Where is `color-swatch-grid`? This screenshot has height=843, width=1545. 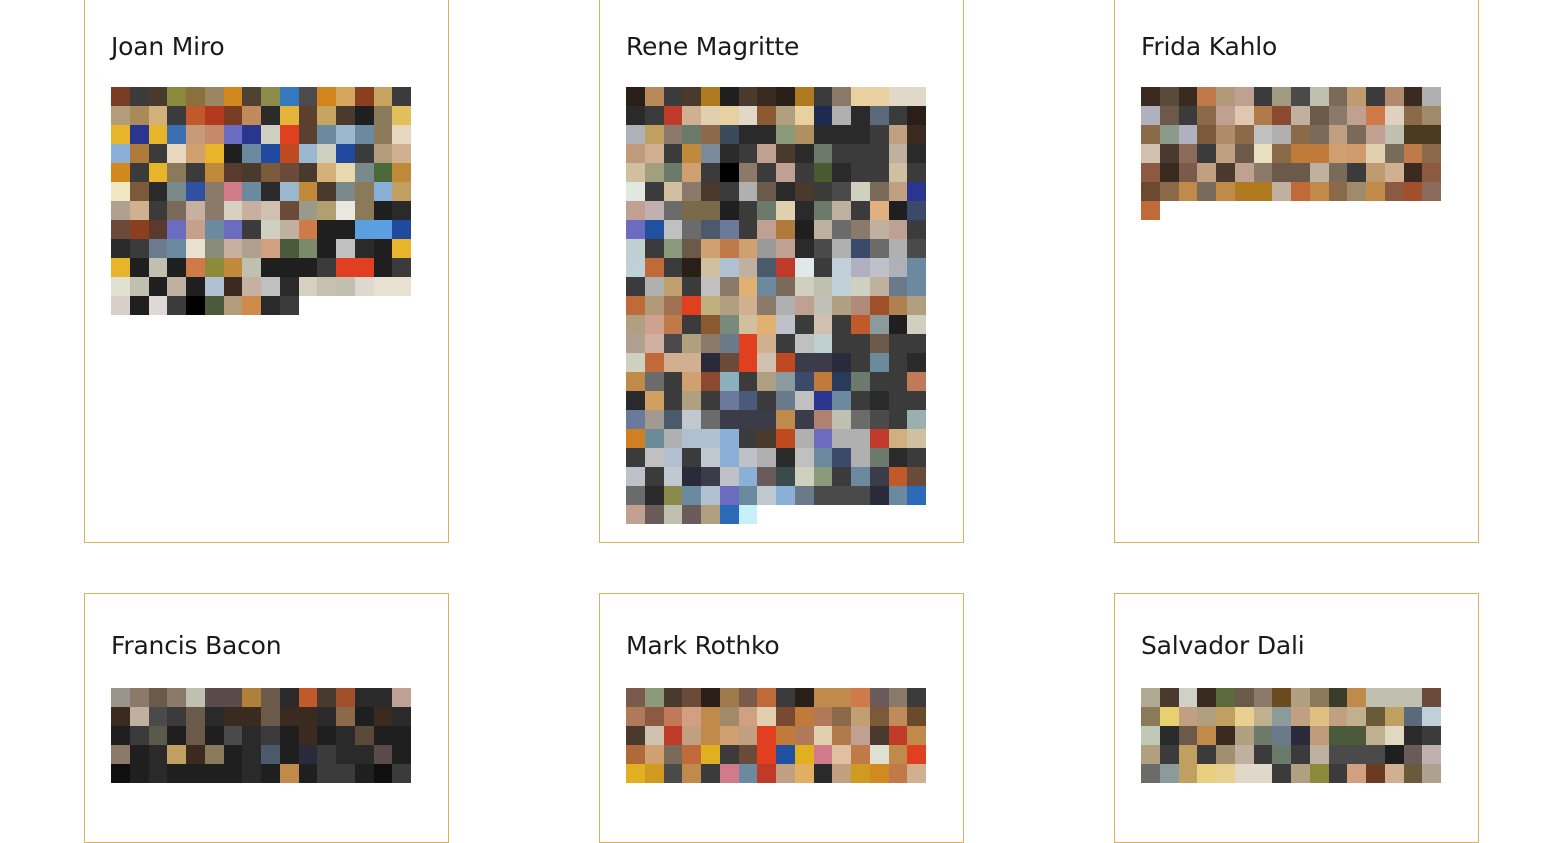
color-swatch-grid is located at coordinates (261, 735).